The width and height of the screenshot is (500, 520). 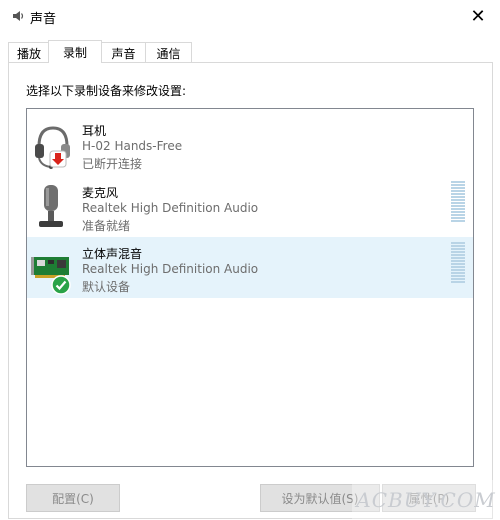 What do you see at coordinates (112, 254) in the screenshot?
I see `device-name: 立体声混音` at bounding box center [112, 254].